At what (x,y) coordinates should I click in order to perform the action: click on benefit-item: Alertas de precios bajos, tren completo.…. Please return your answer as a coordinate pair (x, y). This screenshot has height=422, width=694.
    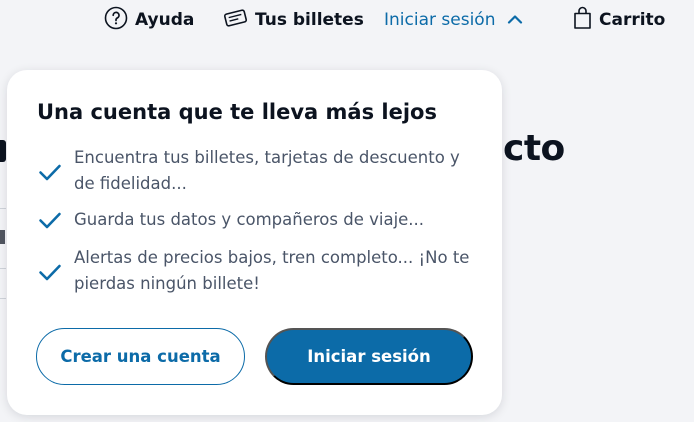
    Looking at the image, I should click on (262, 271).